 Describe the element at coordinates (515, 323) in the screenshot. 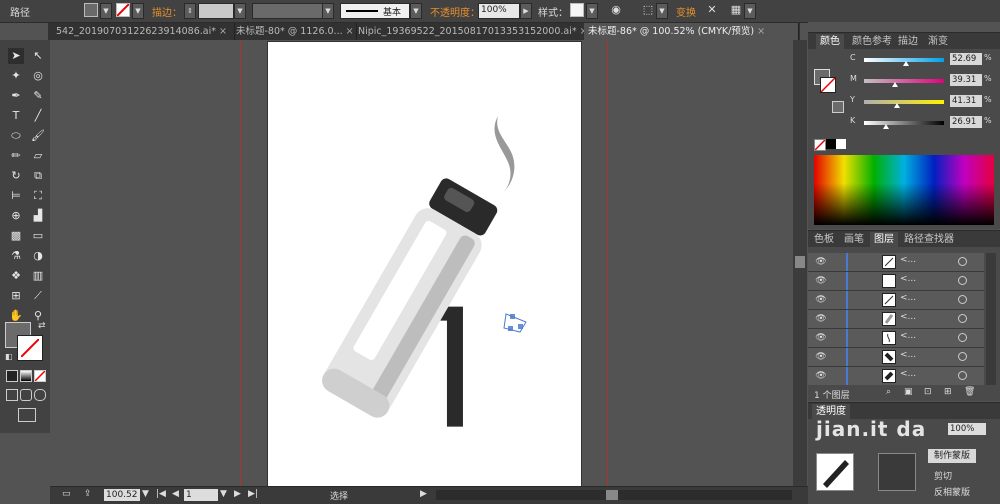

I see `selection-anchors` at that location.